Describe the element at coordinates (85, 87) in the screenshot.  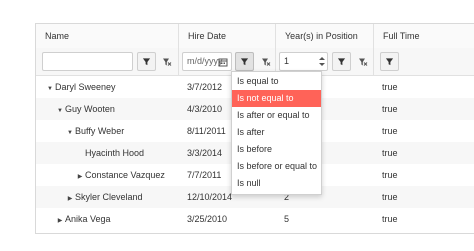
I see `employee-name: Daryl Sweeney` at that location.